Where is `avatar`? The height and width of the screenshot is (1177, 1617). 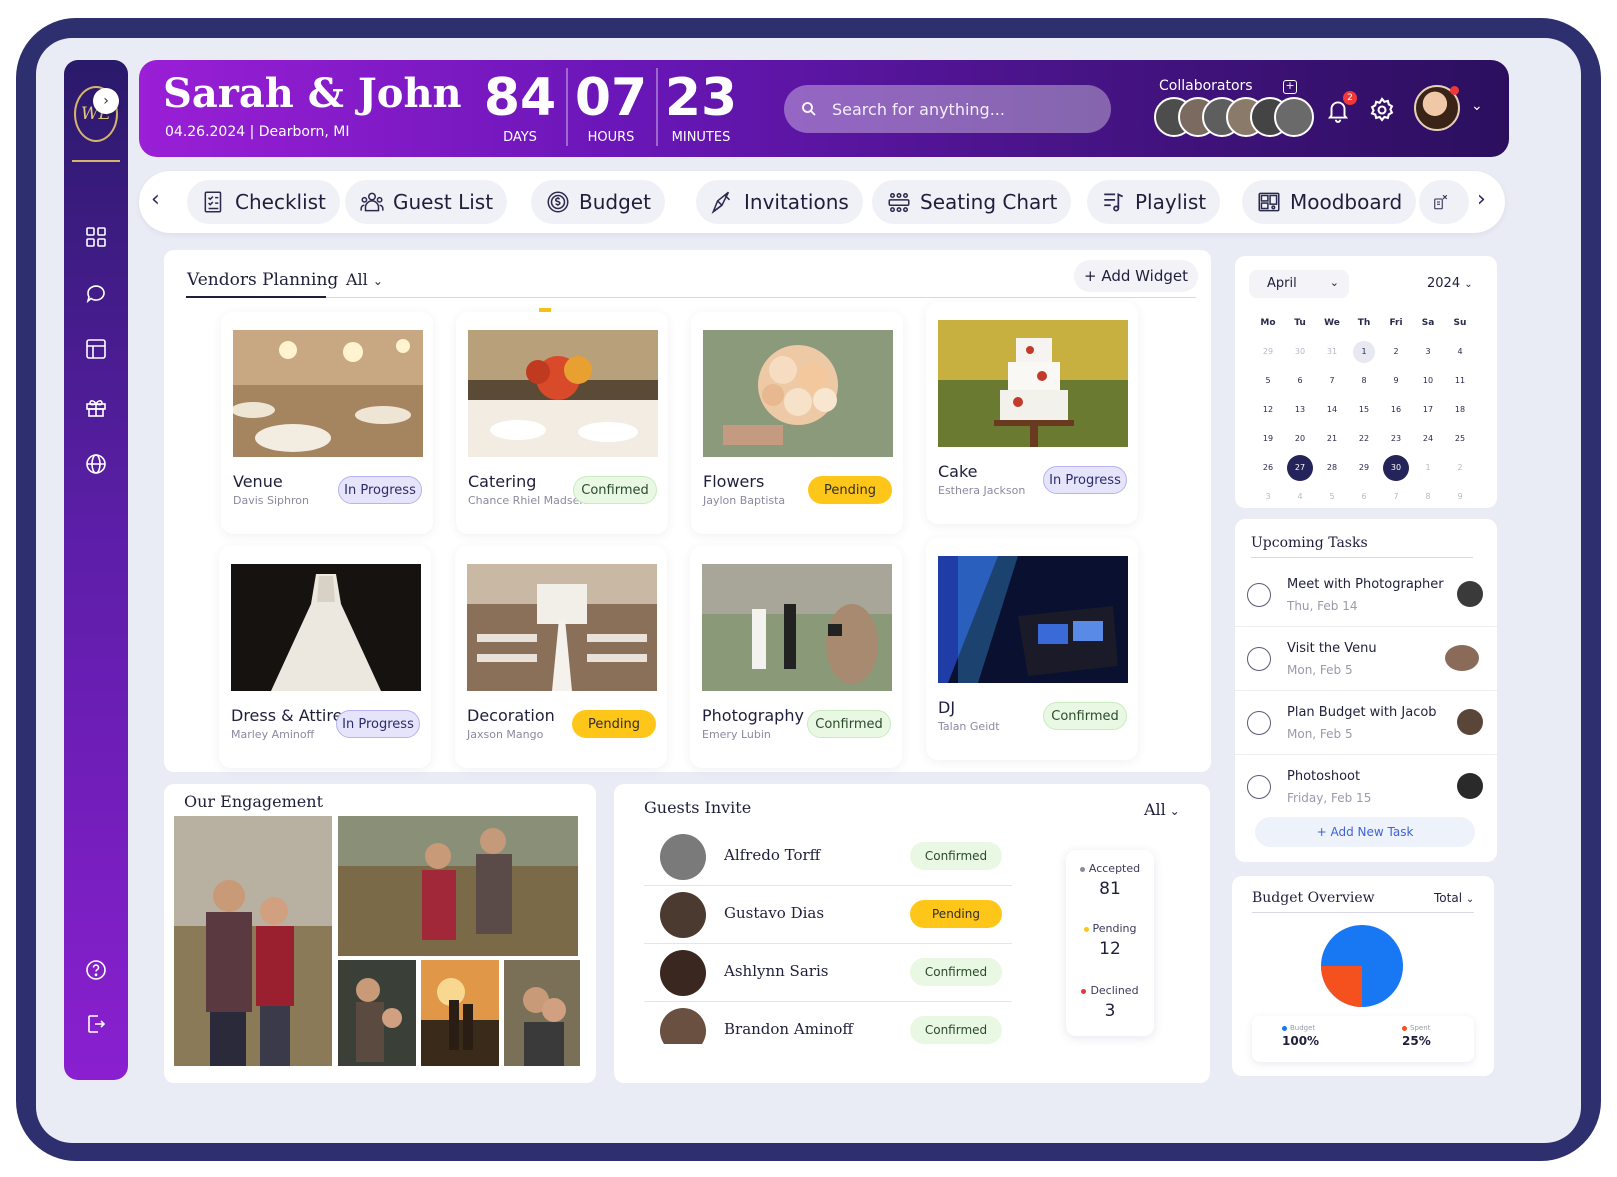 avatar is located at coordinates (1294, 117).